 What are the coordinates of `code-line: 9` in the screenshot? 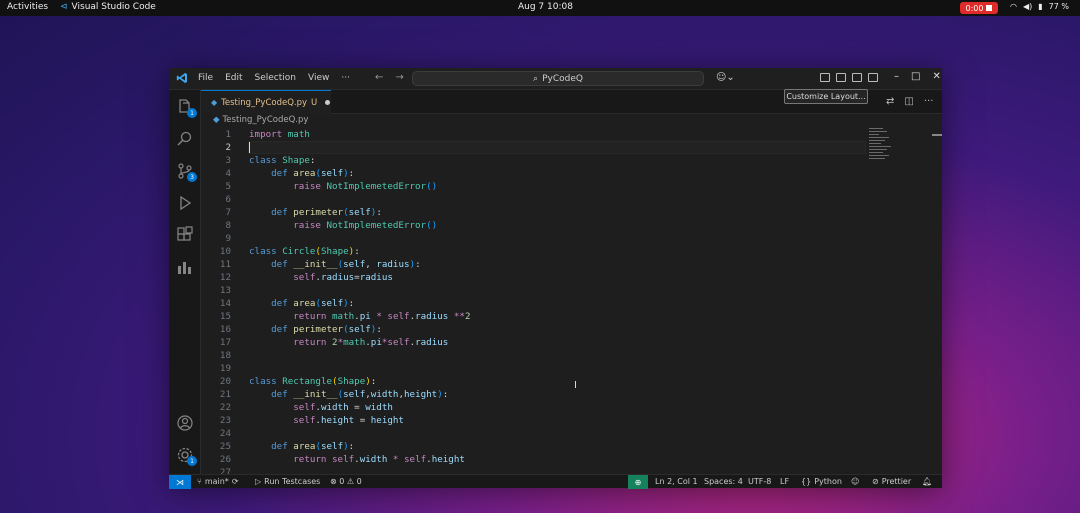 It's located at (551, 238).